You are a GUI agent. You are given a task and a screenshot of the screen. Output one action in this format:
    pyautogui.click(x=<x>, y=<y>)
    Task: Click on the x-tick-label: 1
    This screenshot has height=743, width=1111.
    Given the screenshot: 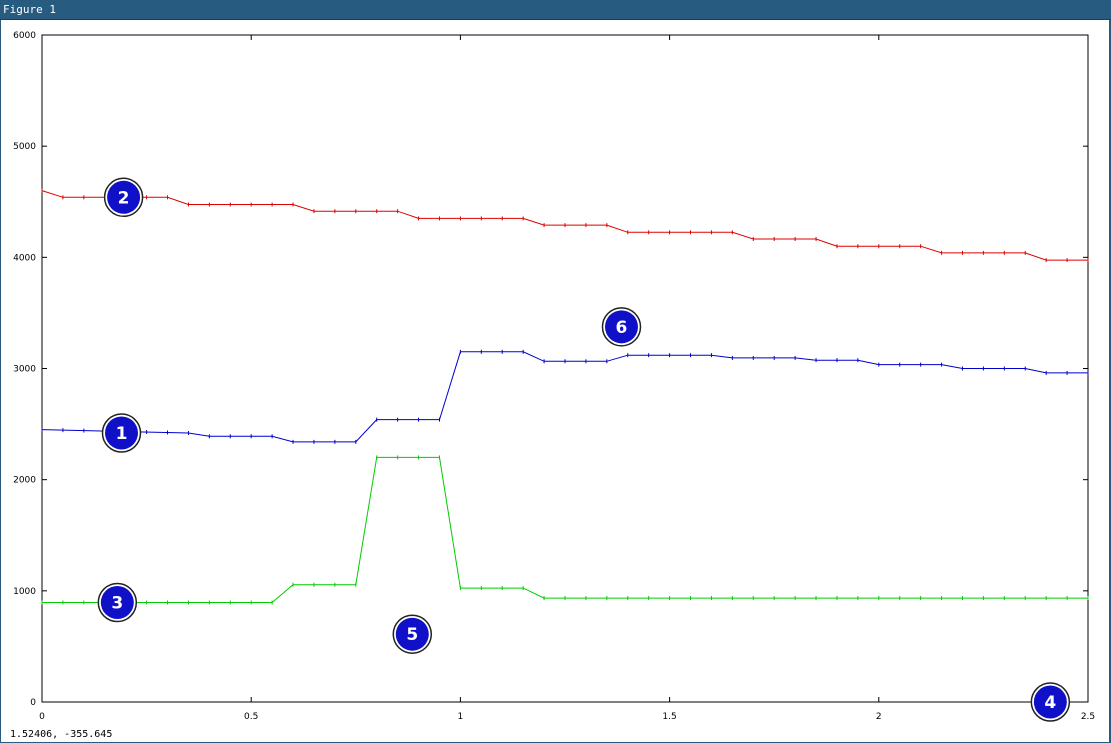 What is the action you would take?
    pyautogui.click(x=461, y=717)
    